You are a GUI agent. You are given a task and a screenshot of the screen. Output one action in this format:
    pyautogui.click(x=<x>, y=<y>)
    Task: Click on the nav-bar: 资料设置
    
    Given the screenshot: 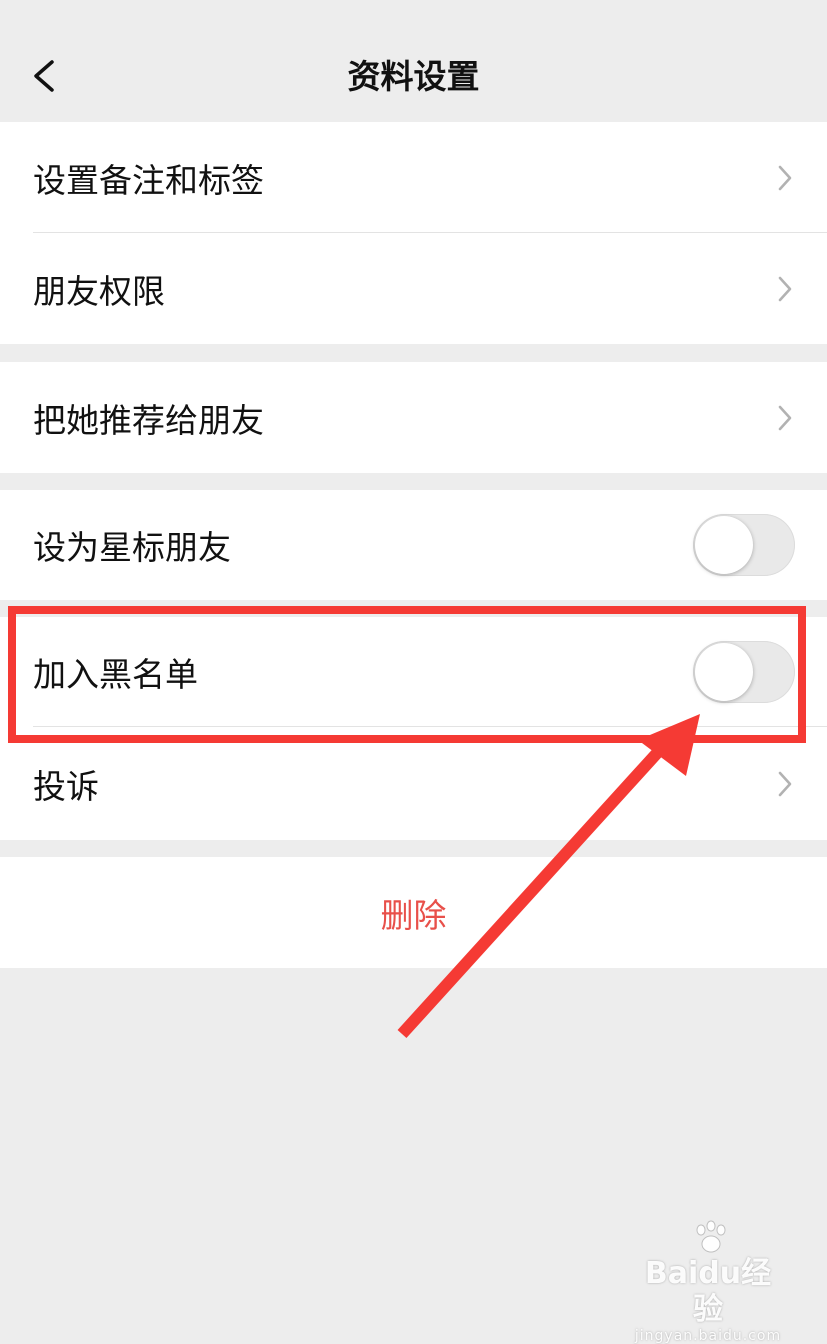 What is the action you would take?
    pyautogui.click(x=413, y=61)
    